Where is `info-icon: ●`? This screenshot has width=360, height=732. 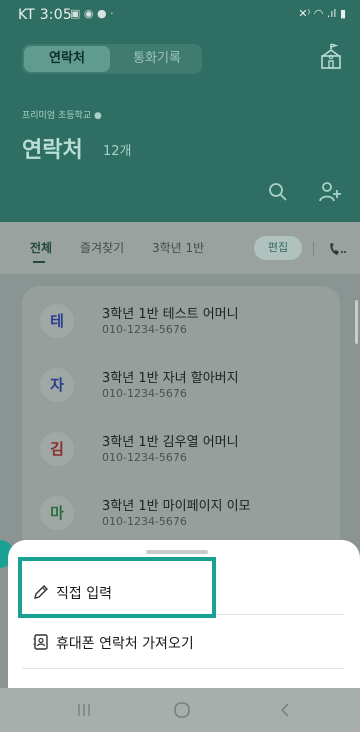 info-icon: ● is located at coordinates (97, 116).